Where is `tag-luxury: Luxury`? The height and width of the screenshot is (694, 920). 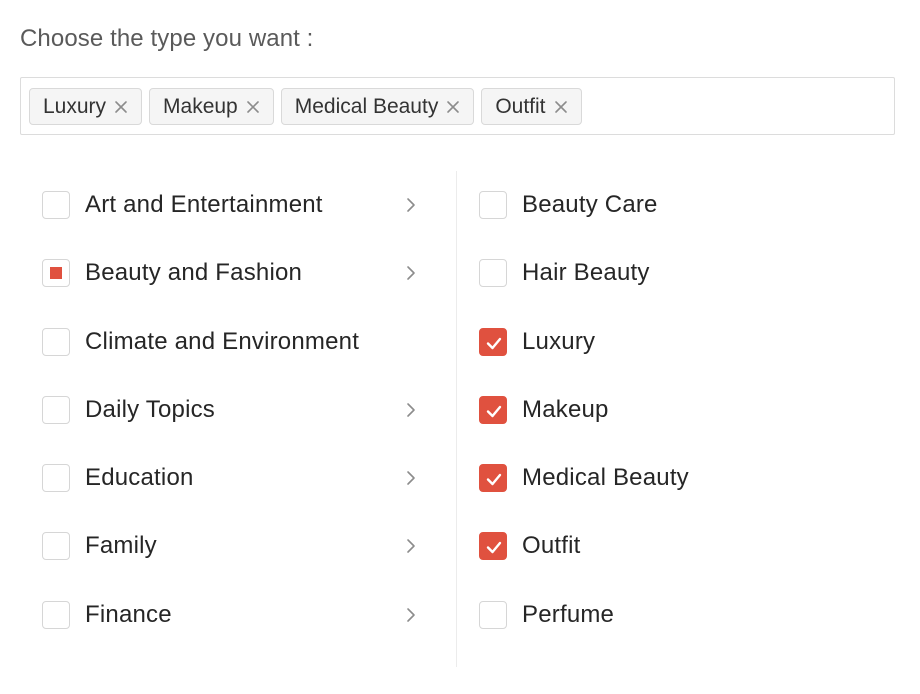
tag-luxury: Luxury is located at coordinates (86, 106).